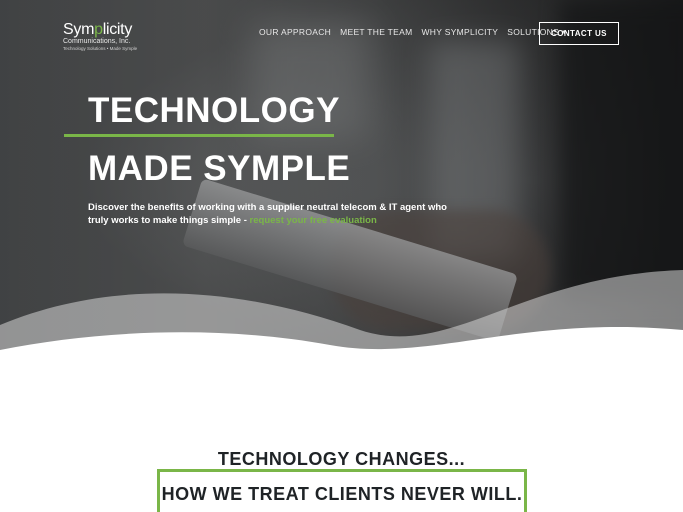  Describe the element at coordinates (98, 29) in the screenshot. I see `logo-wordmark: Symplicity` at that location.